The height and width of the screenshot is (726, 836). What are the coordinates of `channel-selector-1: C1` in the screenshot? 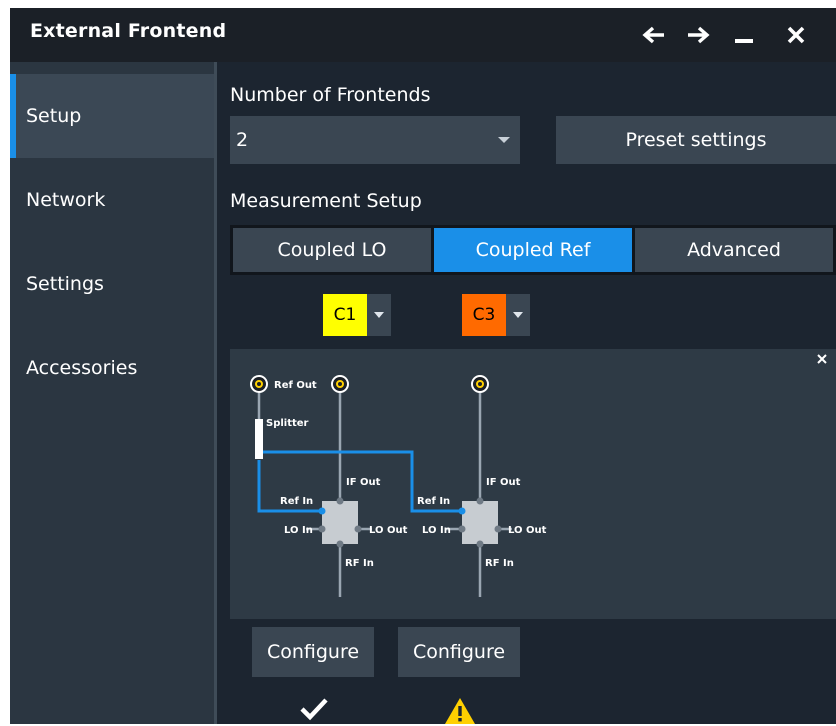 It's located at (357, 315).